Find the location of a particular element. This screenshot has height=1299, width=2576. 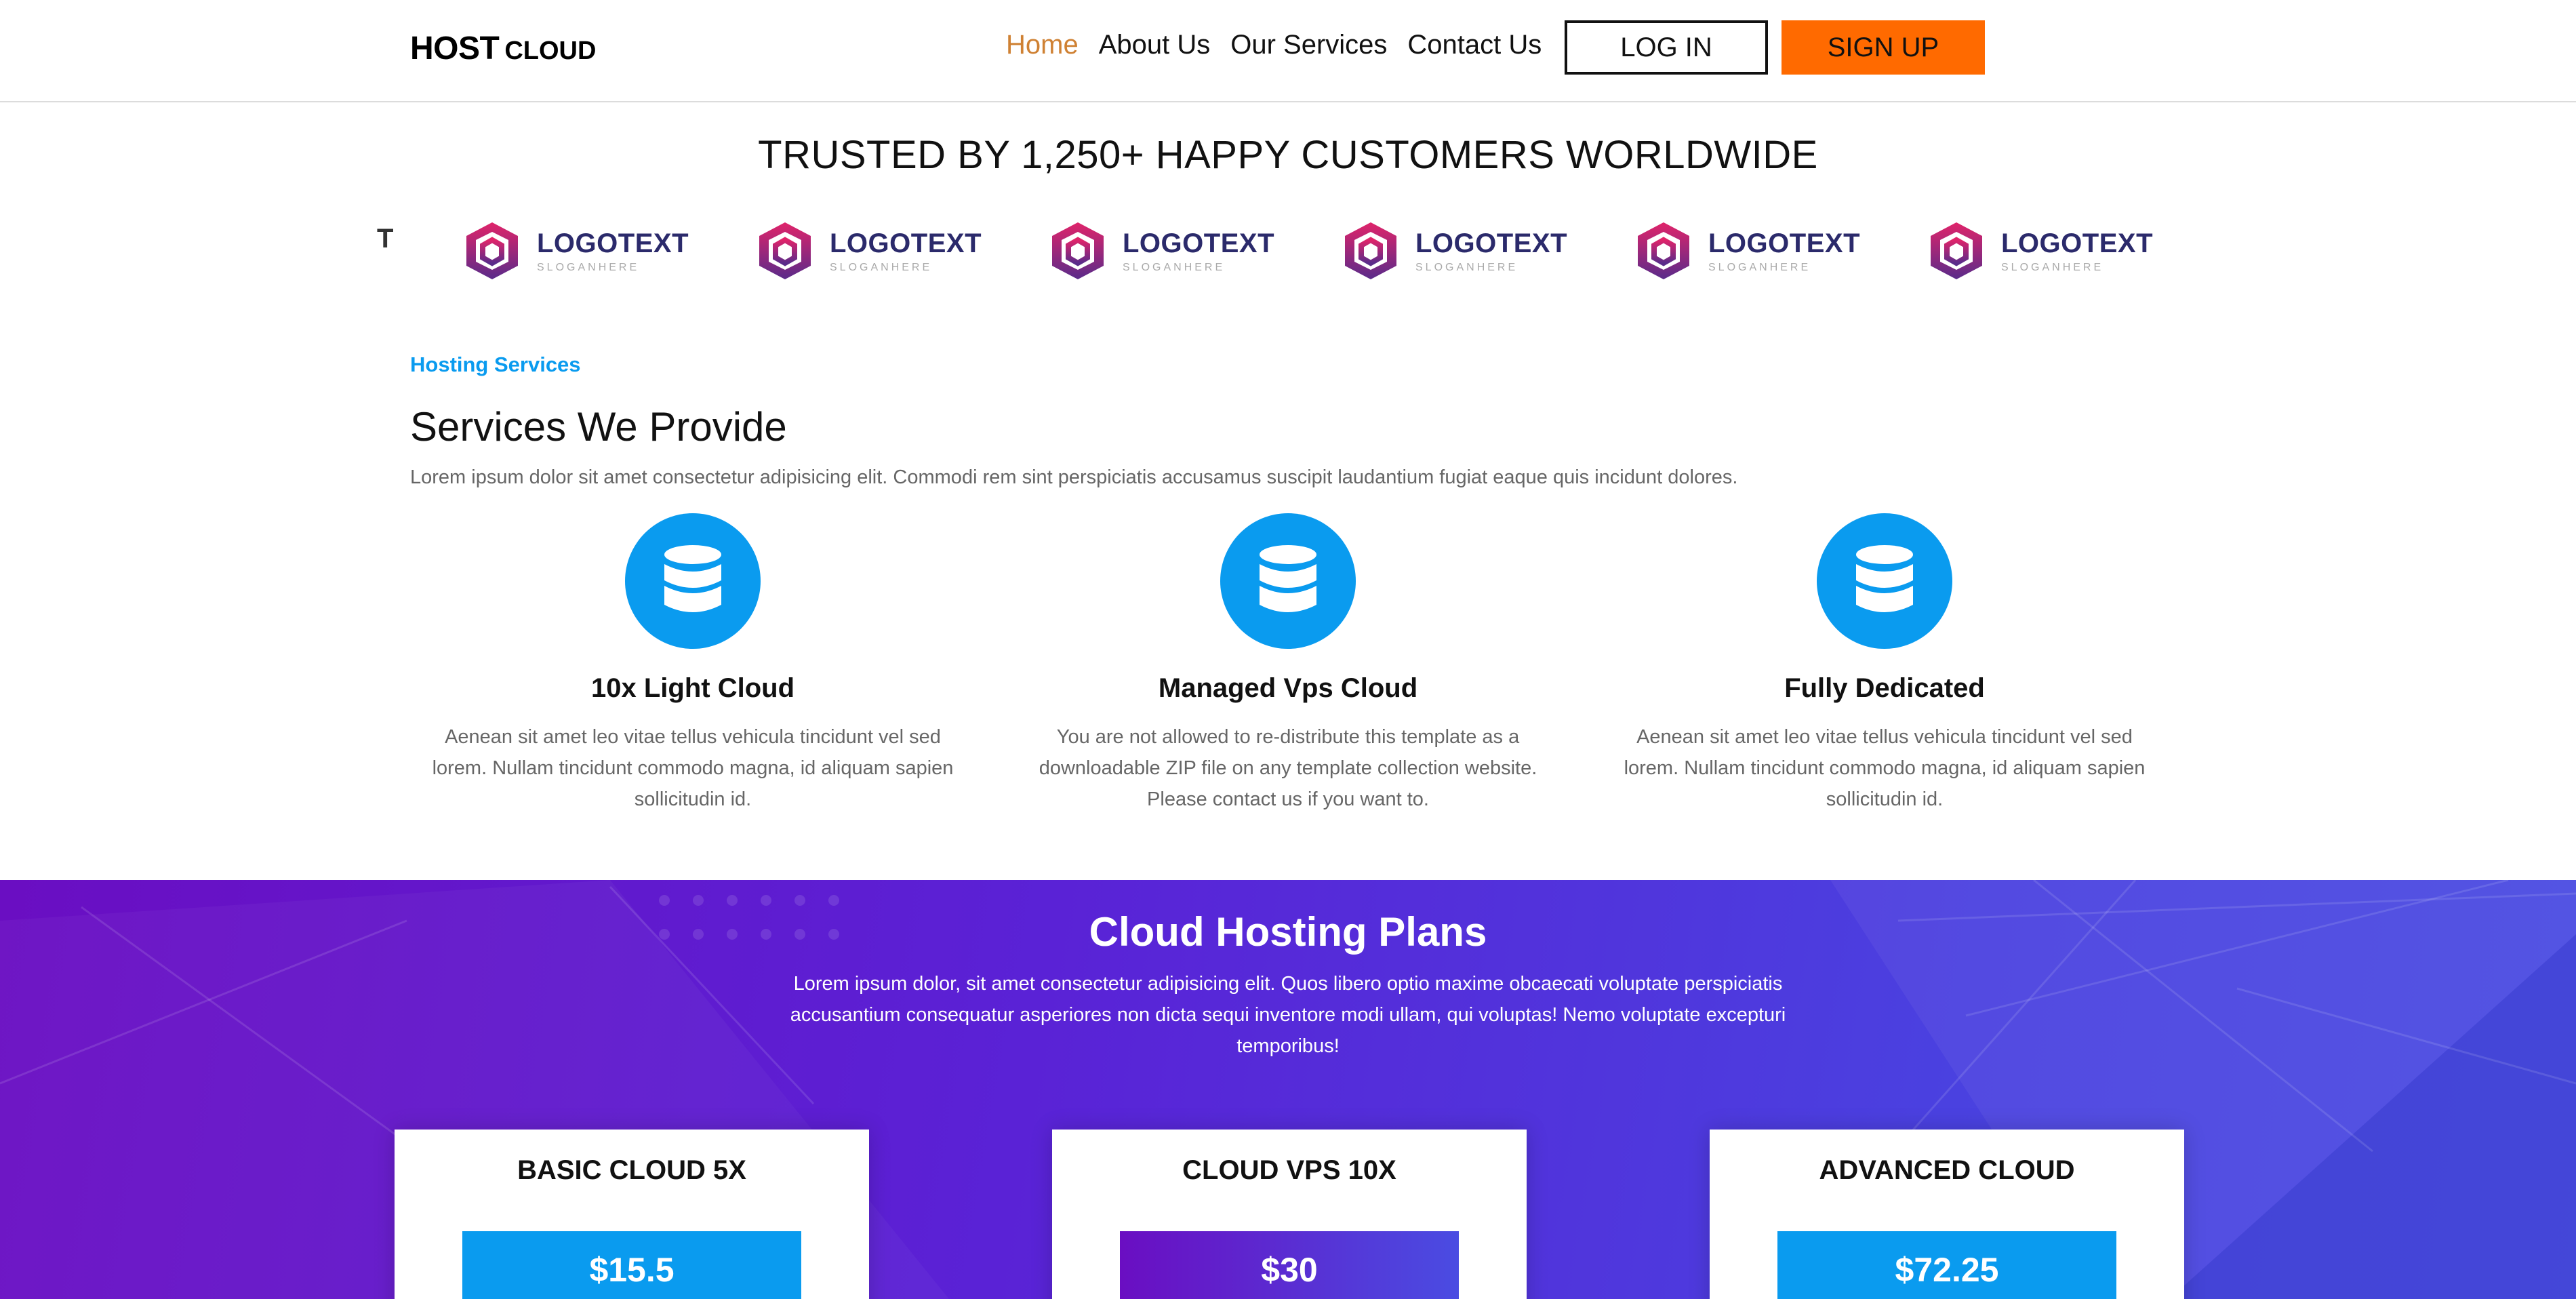

nav-link-home: Home is located at coordinates (1042, 45).